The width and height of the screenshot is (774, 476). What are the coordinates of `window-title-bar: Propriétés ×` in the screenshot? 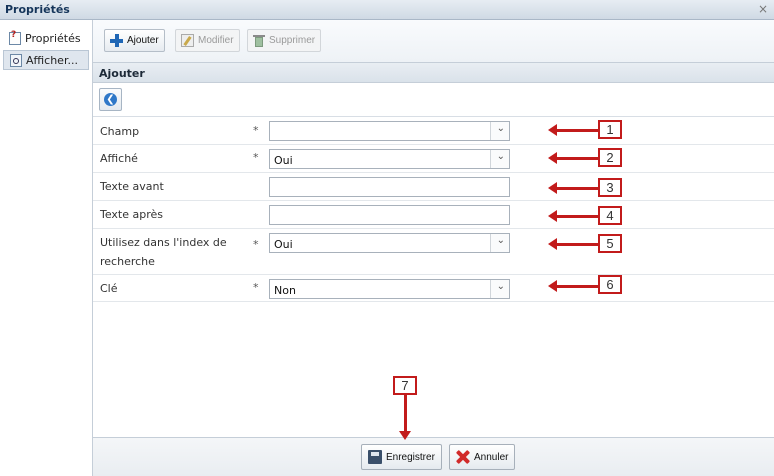 It's located at (387, 10).